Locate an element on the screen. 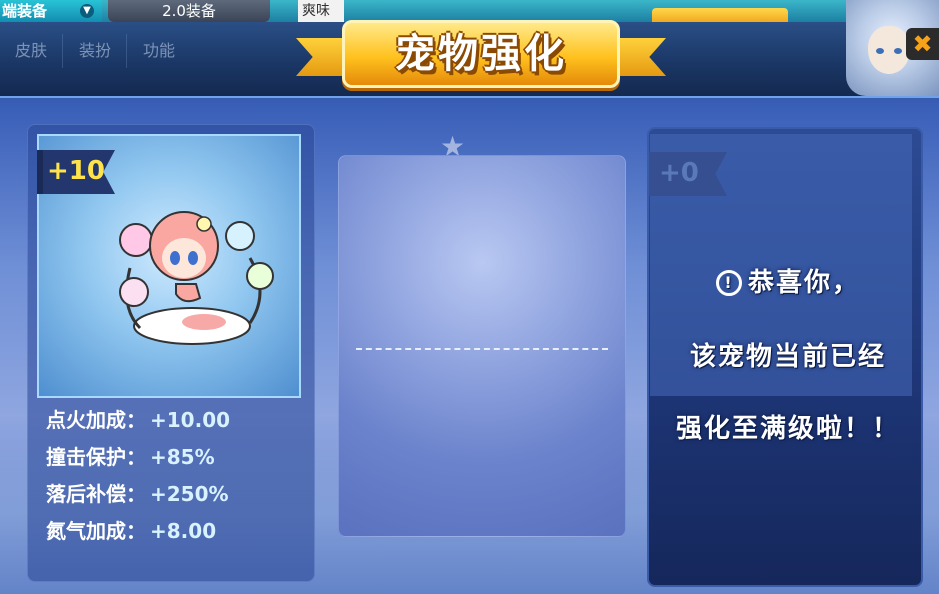  stat-label: 点火加成： is located at coordinates (96, 420).